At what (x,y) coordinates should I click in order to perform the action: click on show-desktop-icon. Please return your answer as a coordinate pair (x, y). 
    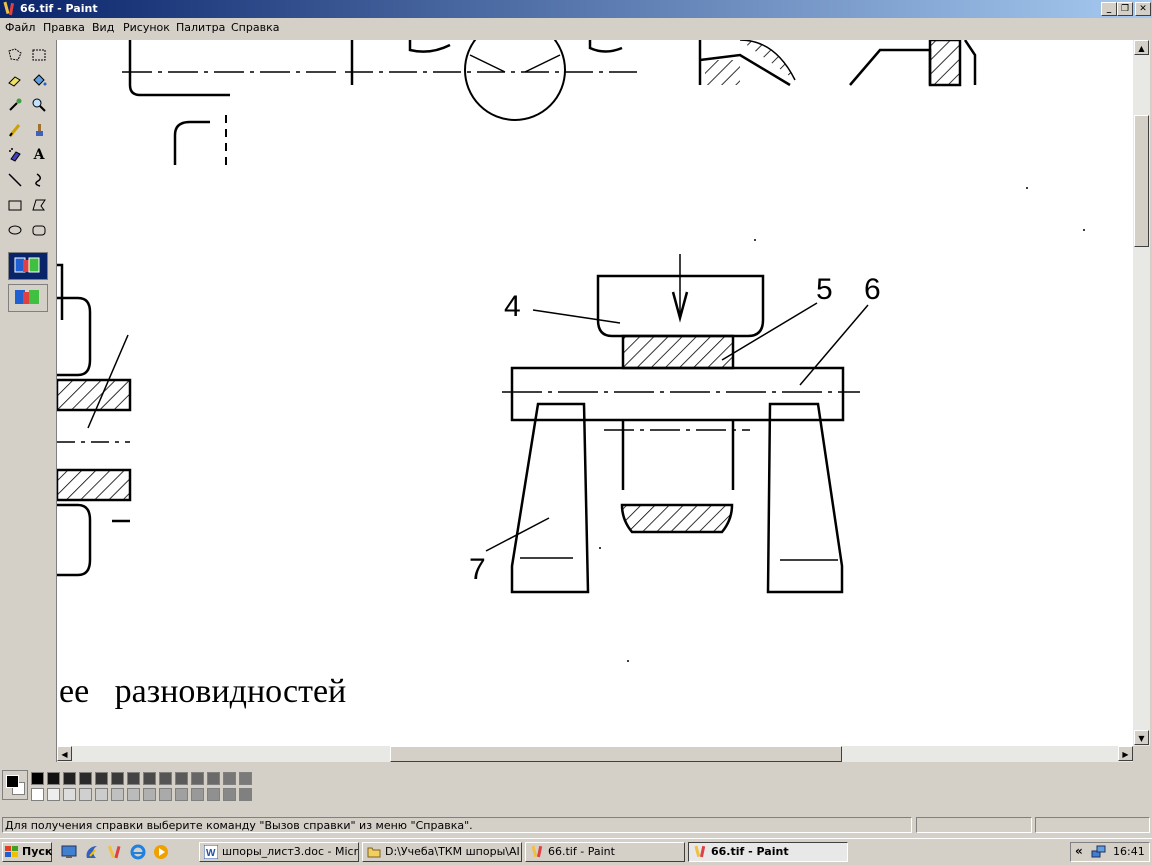
    Looking at the image, I should click on (69, 852).